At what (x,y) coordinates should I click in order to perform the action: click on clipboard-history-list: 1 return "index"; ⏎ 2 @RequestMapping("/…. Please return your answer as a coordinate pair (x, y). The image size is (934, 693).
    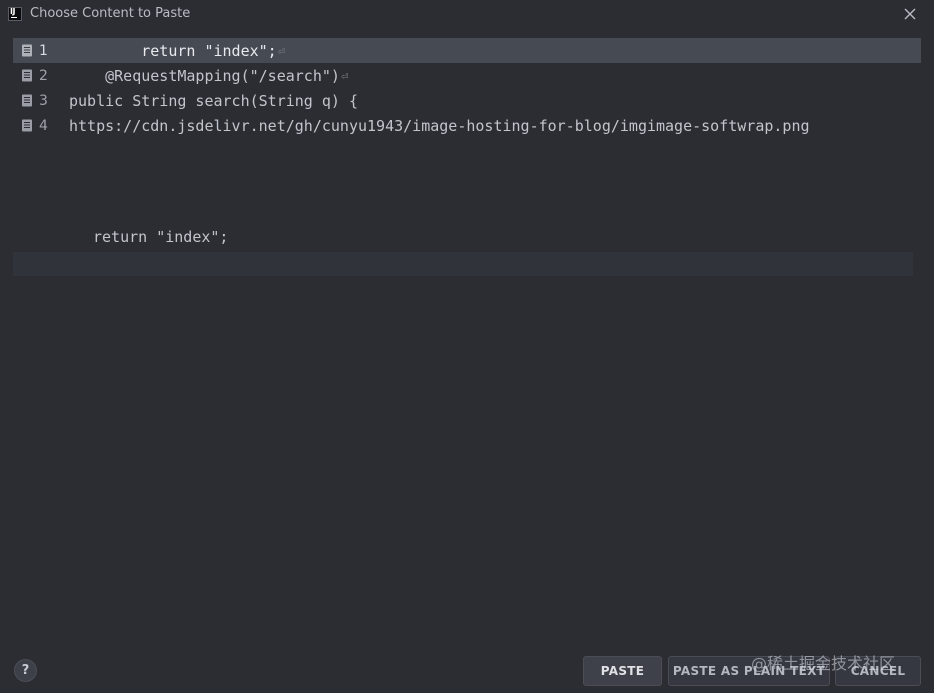
    Looking at the image, I should click on (467, 88).